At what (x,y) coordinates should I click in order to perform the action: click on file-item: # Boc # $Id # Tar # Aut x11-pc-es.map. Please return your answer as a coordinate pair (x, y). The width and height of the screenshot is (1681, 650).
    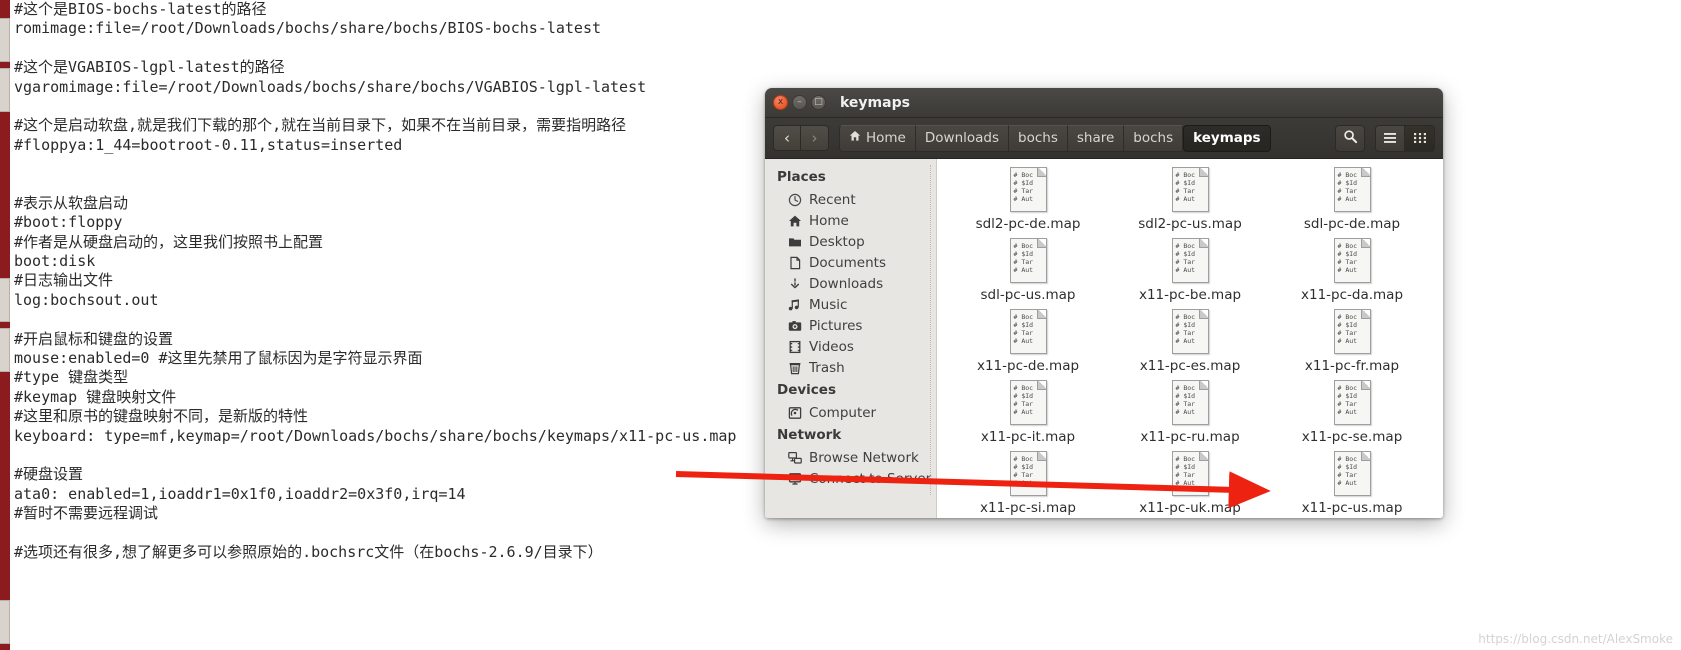
    Looking at the image, I should click on (1190, 341).